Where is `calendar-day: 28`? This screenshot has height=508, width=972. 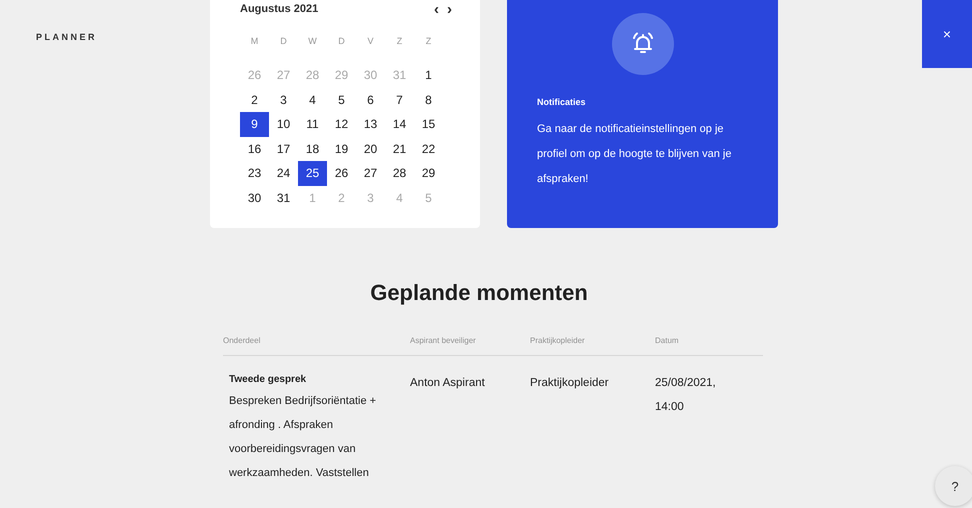
calendar-day: 28 is located at coordinates (399, 173).